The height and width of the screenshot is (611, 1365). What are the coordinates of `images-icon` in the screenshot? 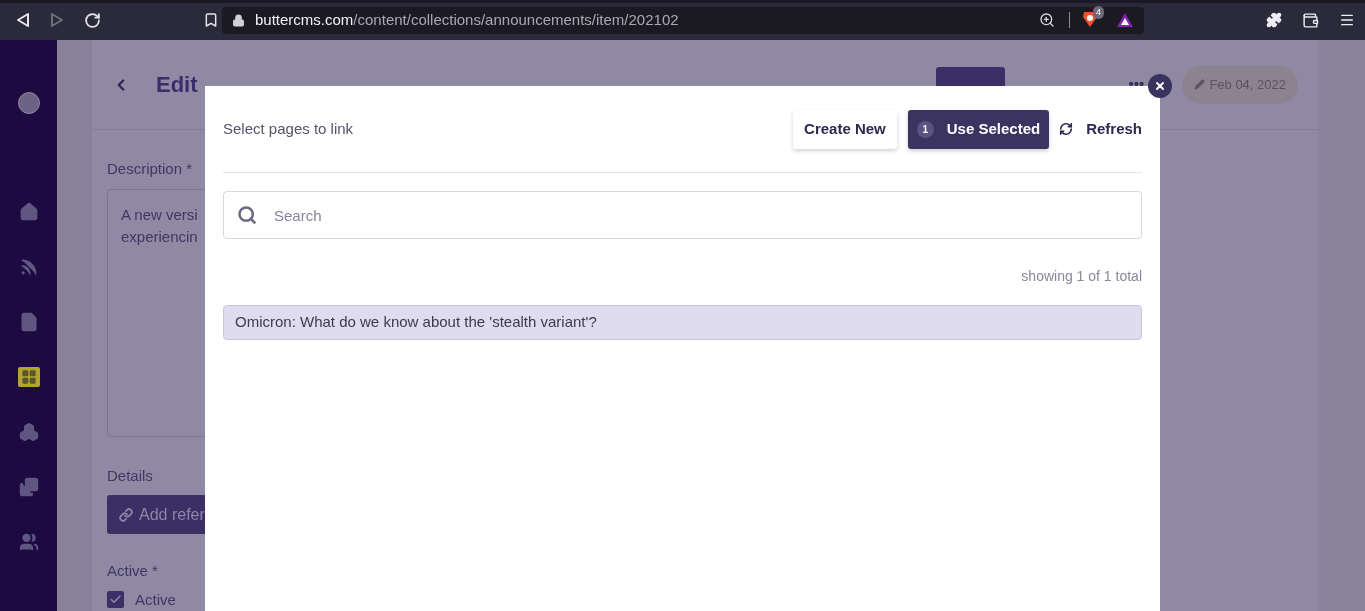 It's located at (28, 487).